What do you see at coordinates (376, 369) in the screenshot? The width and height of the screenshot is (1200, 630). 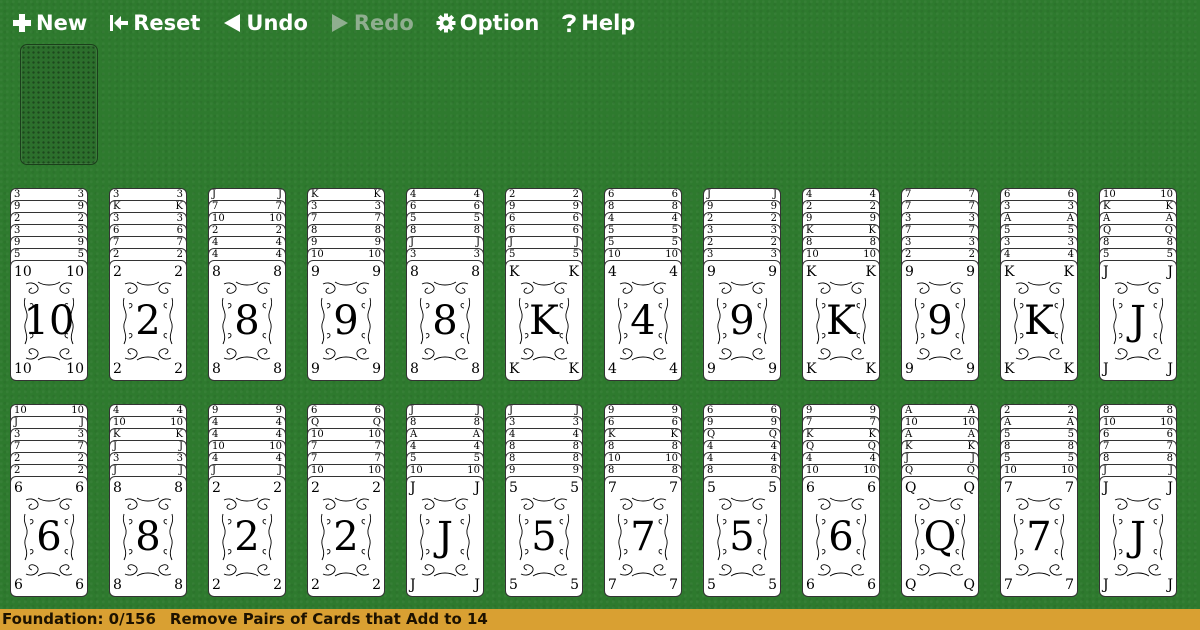 I see `card-corner-rank: 9` at bounding box center [376, 369].